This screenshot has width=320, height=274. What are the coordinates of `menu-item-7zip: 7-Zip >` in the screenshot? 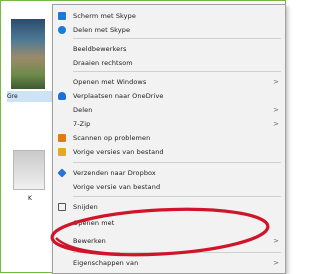 It's located at (169, 124).